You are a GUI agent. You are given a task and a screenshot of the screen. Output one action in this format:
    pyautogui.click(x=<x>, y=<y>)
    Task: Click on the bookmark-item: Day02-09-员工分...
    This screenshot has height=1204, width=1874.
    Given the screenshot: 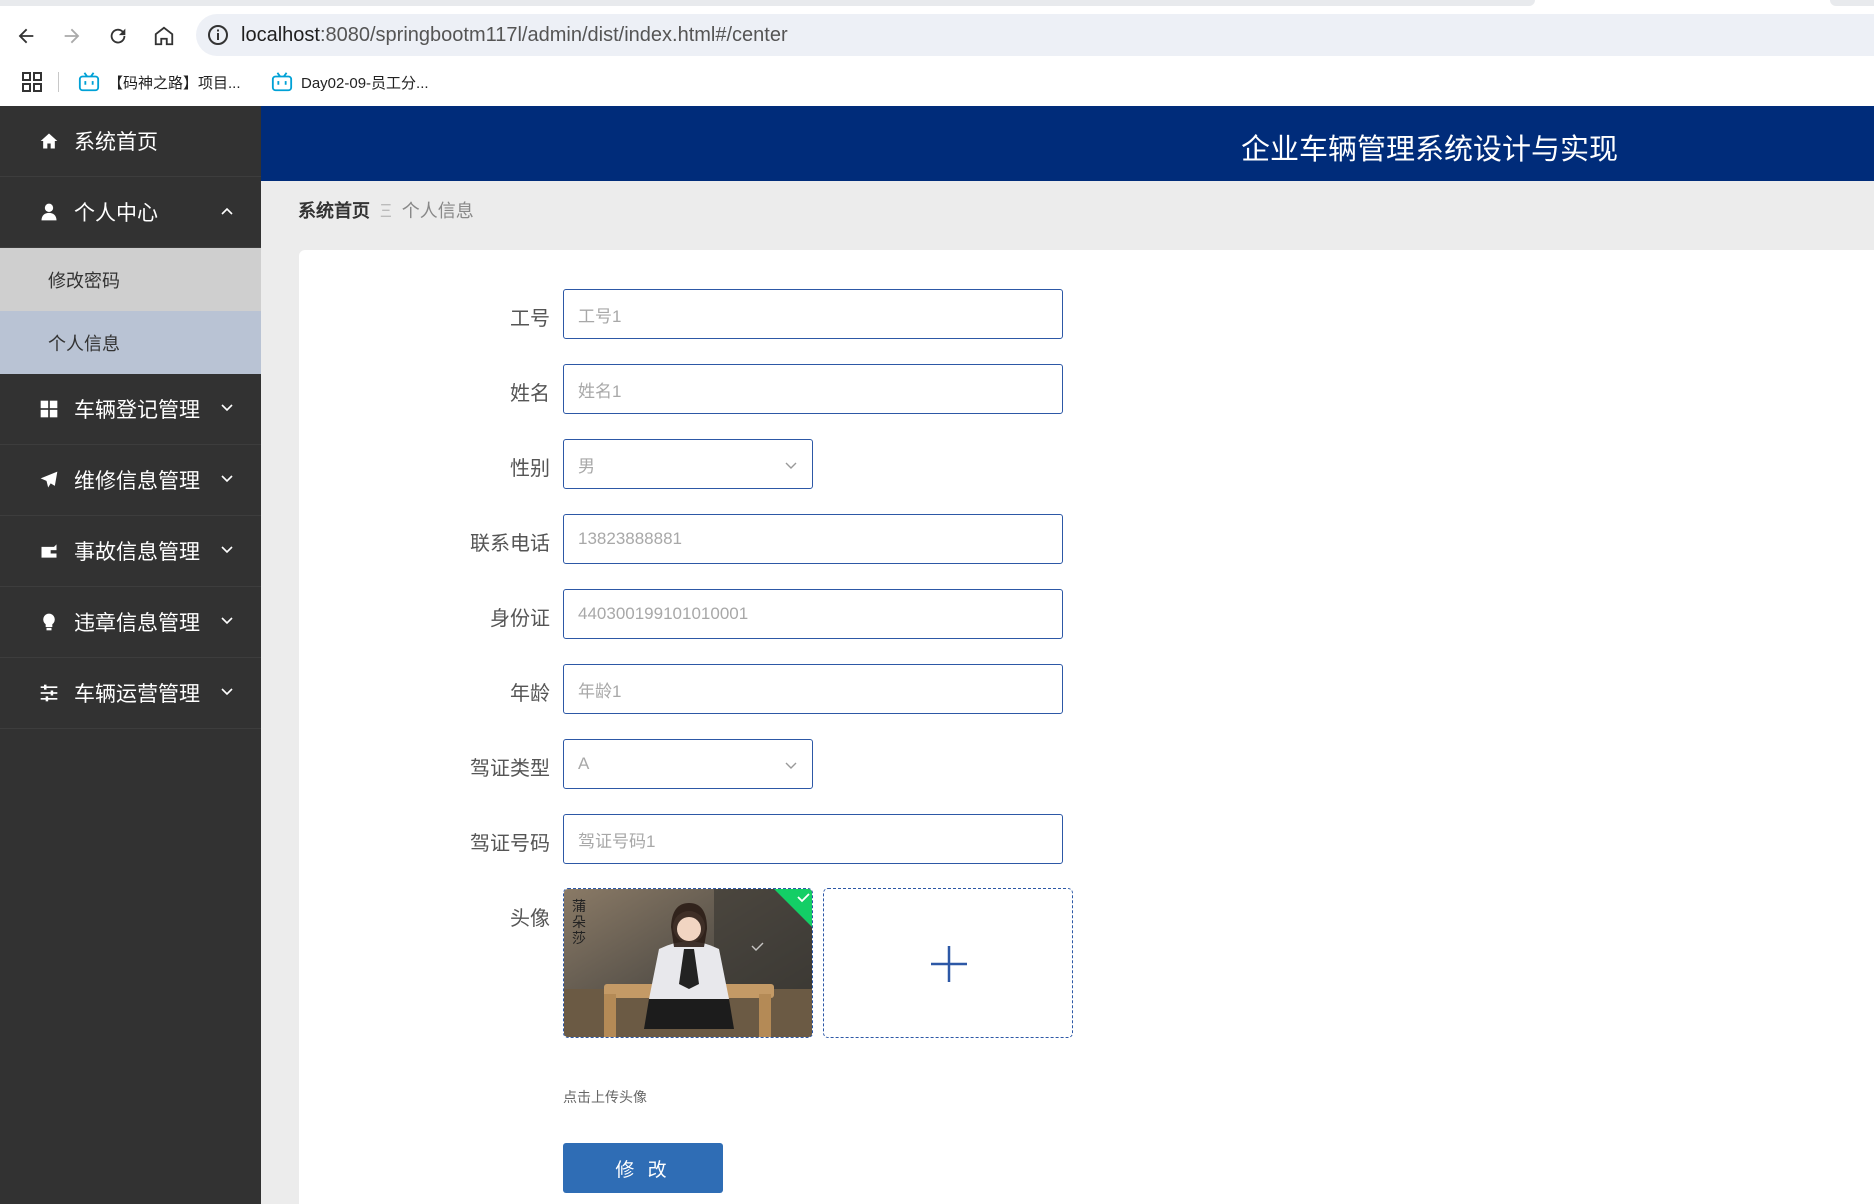 What is the action you would take?
    pyautogui.click(x=350, y=82)
    